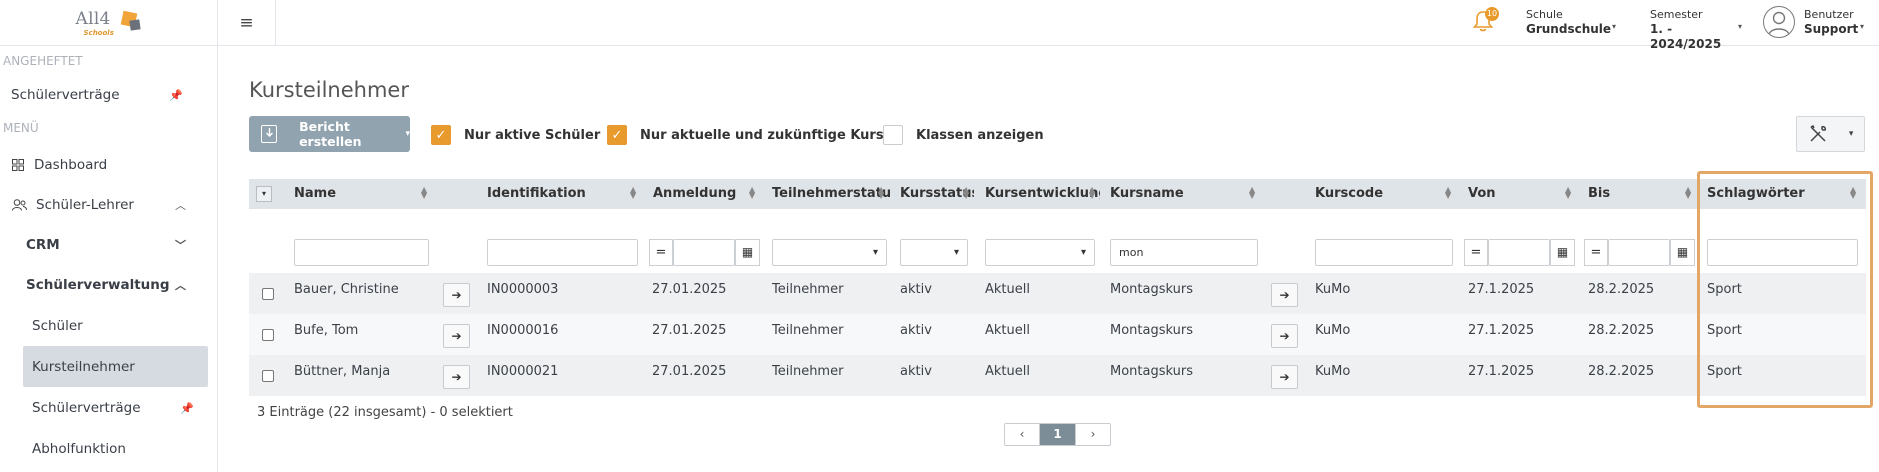  Describe the element at coordinates (1697, 29) in the screenshot. I see `semester-selector: Semester 1. - 2024/2025 ▾` at that location.